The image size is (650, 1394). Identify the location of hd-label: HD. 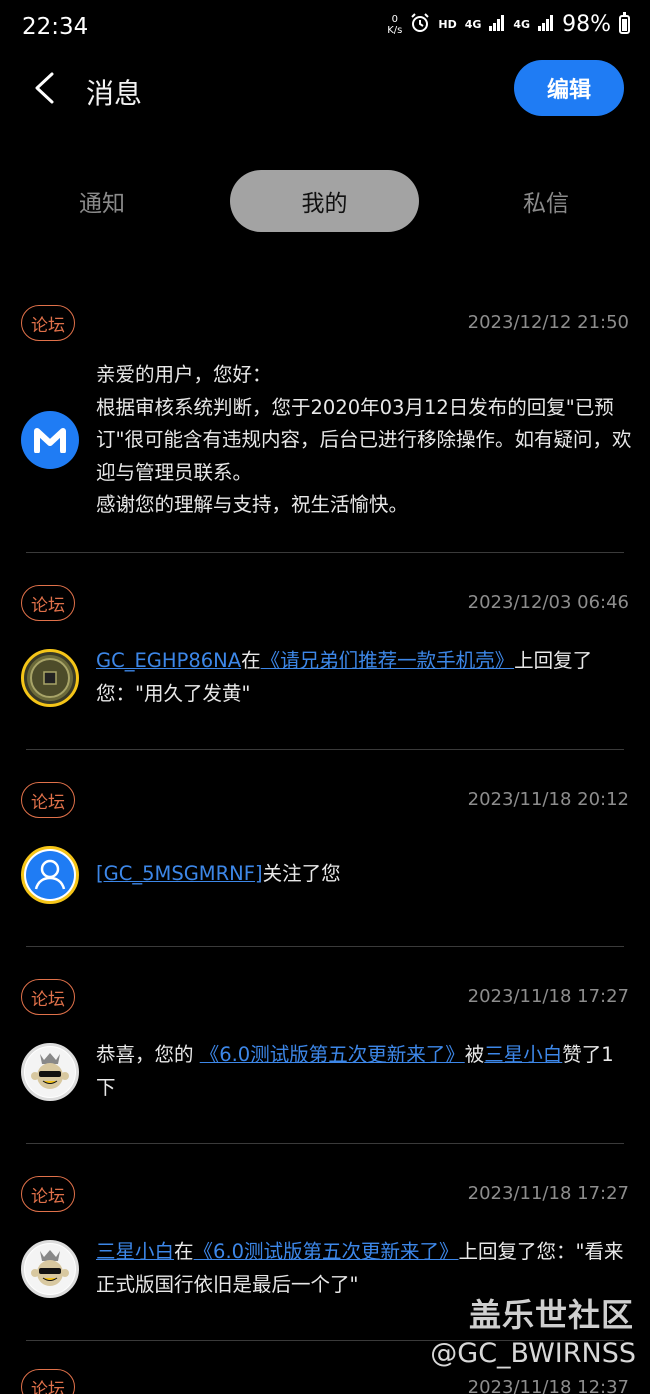
(447, 24).